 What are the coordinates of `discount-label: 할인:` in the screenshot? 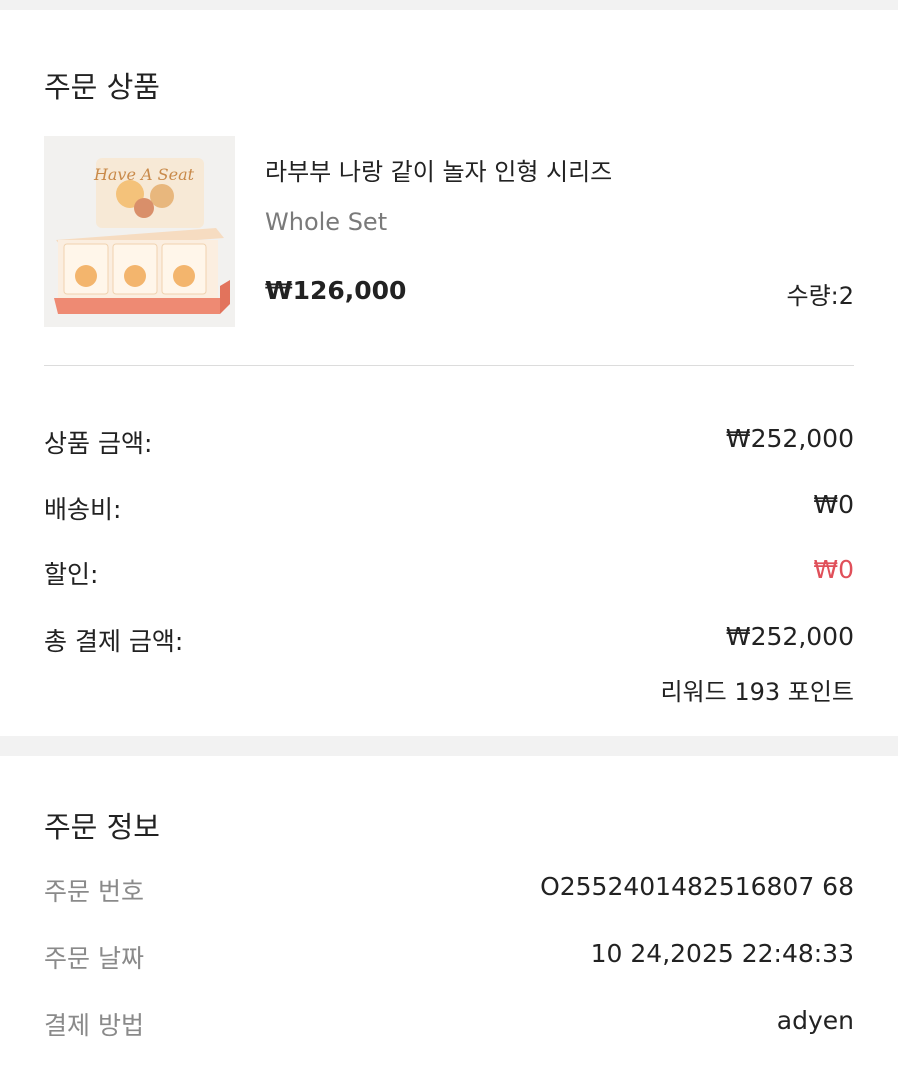 It's located at (71, 574).